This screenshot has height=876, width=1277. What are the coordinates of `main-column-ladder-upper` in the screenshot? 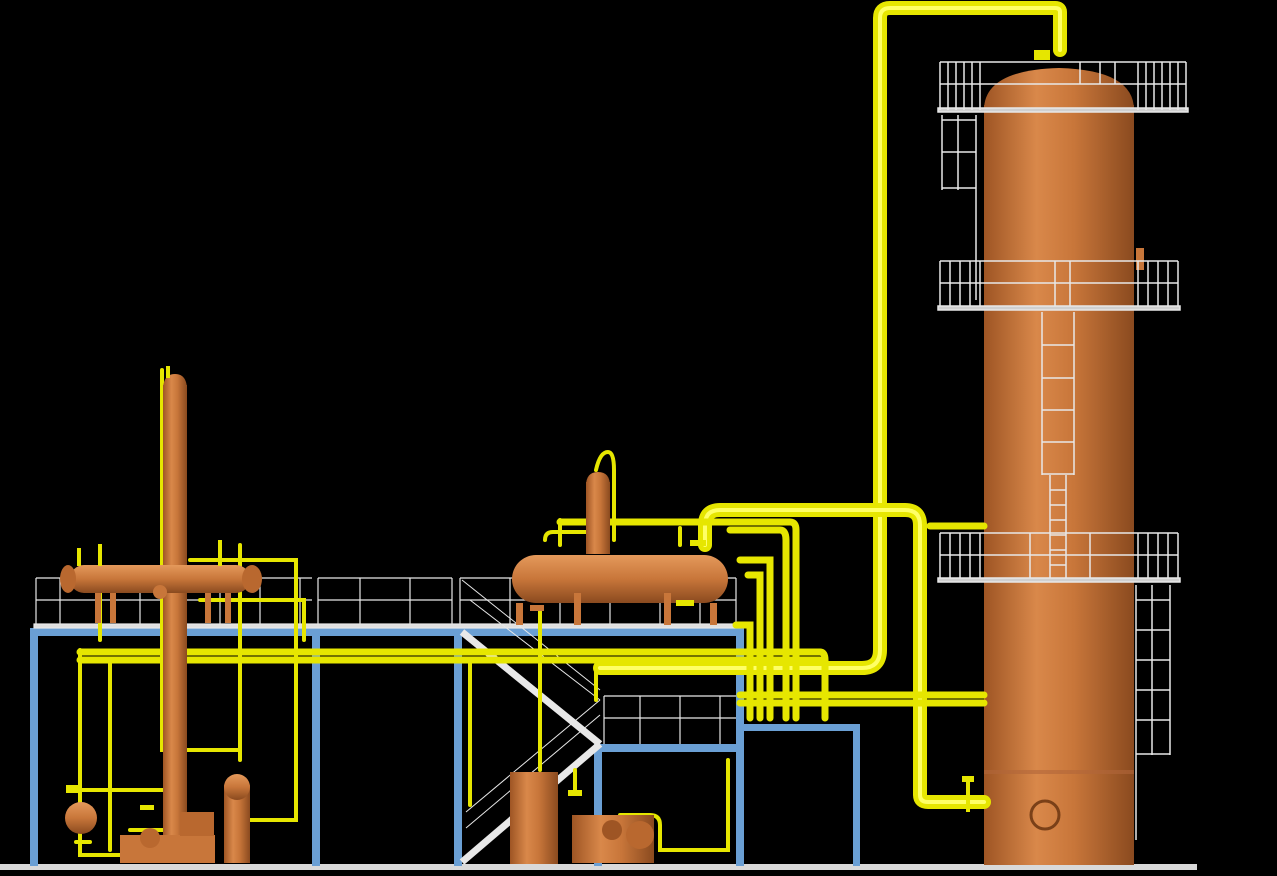 It's located at (959, 207).